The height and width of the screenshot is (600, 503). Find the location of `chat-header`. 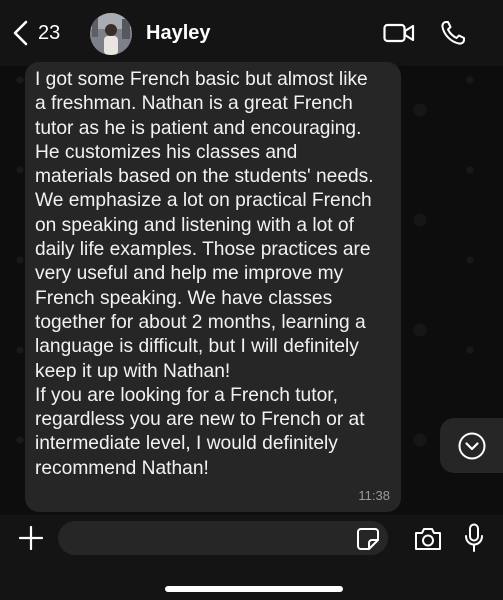

chat-header is located at coordinates (251, 33).